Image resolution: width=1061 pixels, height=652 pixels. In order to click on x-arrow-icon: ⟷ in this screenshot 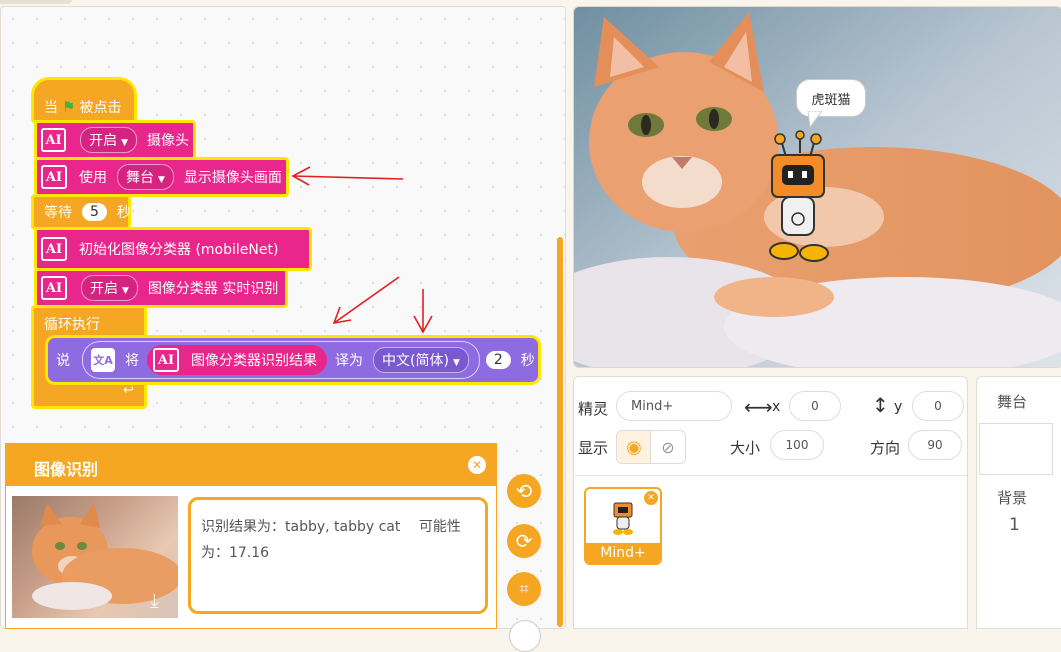, I will do `click(758, 407)`.